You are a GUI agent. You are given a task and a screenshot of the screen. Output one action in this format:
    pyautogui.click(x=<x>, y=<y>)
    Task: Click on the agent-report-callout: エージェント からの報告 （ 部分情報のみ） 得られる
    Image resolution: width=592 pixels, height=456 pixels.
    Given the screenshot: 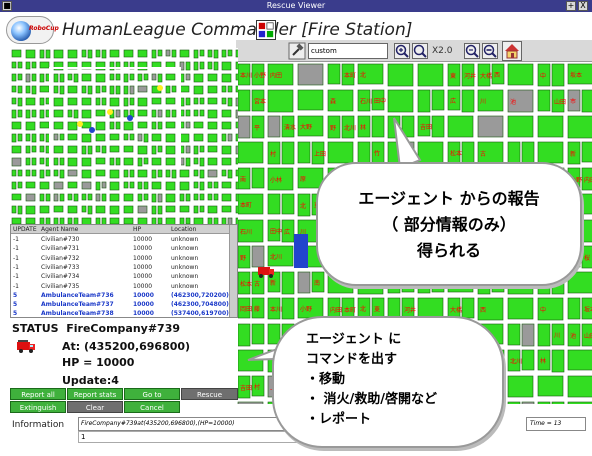 What is the action you would take?
    pyautogui.click(x=449, y=224)
    